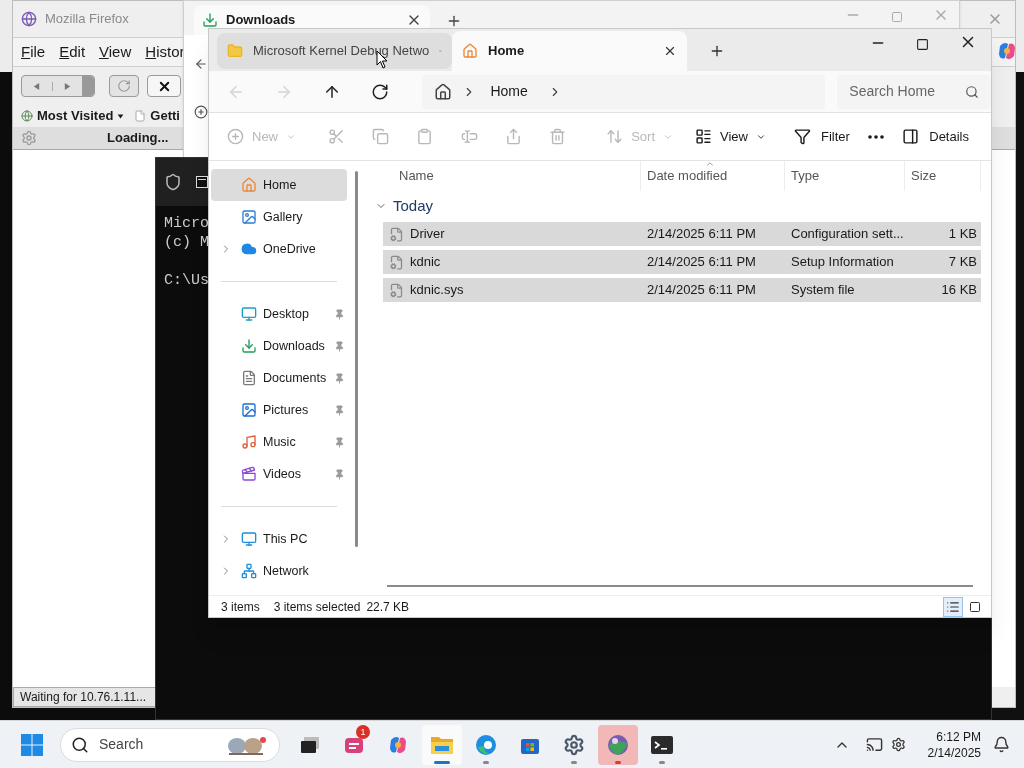 The height and width of the screenshot is (768, 1024). What do you see at coordinates (569, 51) in the screenshot?
I see `tab: Home` at bounding box center [569, 51].